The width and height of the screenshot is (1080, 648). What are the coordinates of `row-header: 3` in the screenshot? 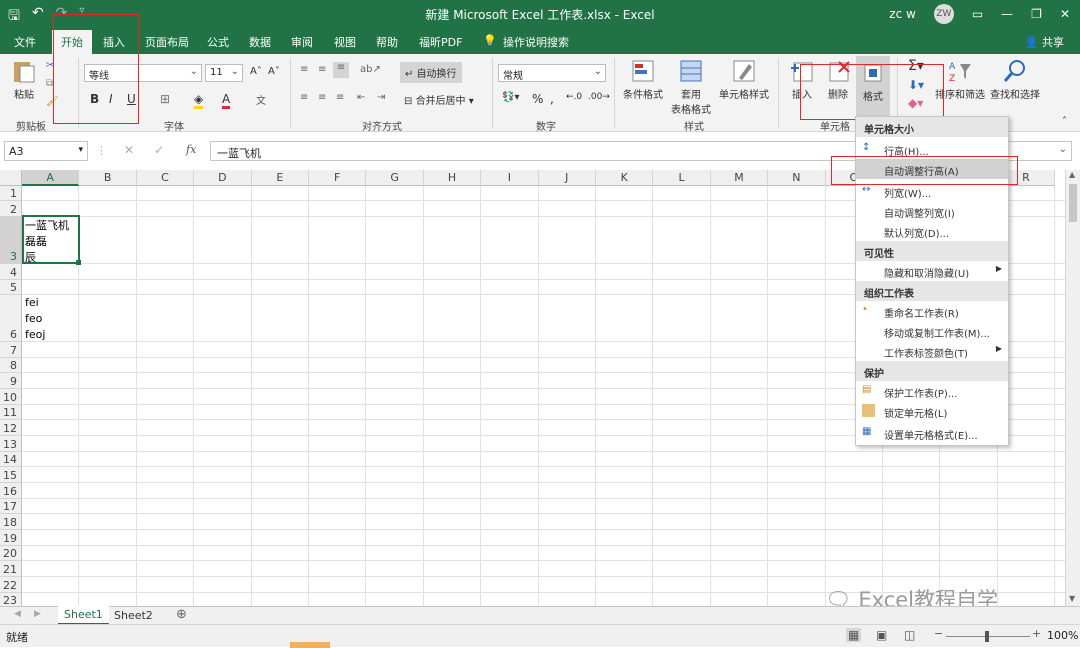 It's located at (11, 240).